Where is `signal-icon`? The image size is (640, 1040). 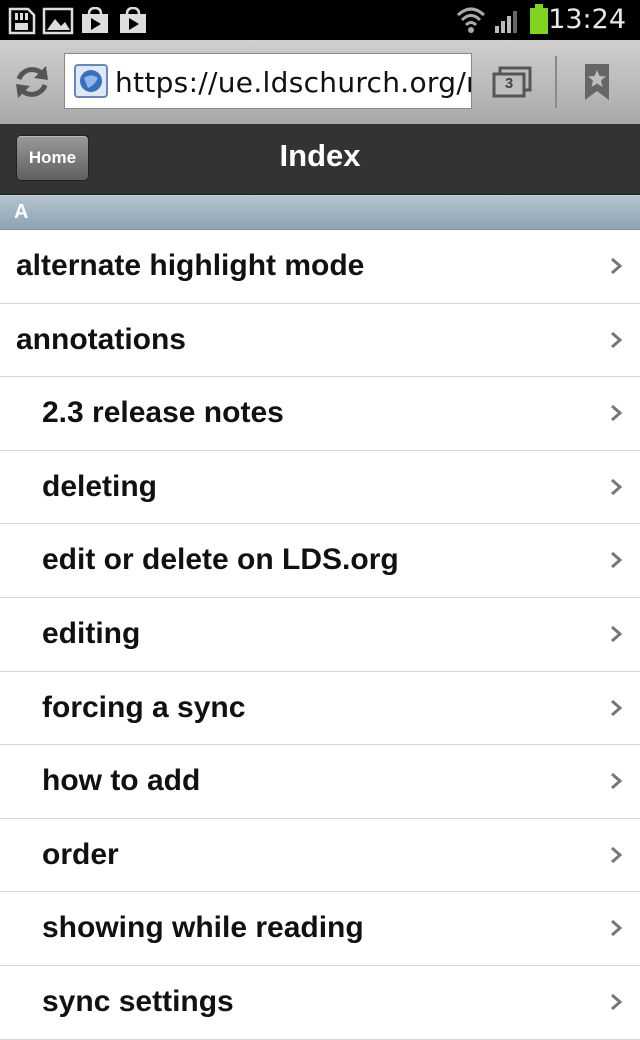 signal-icon is located at coordinates (506, 22).